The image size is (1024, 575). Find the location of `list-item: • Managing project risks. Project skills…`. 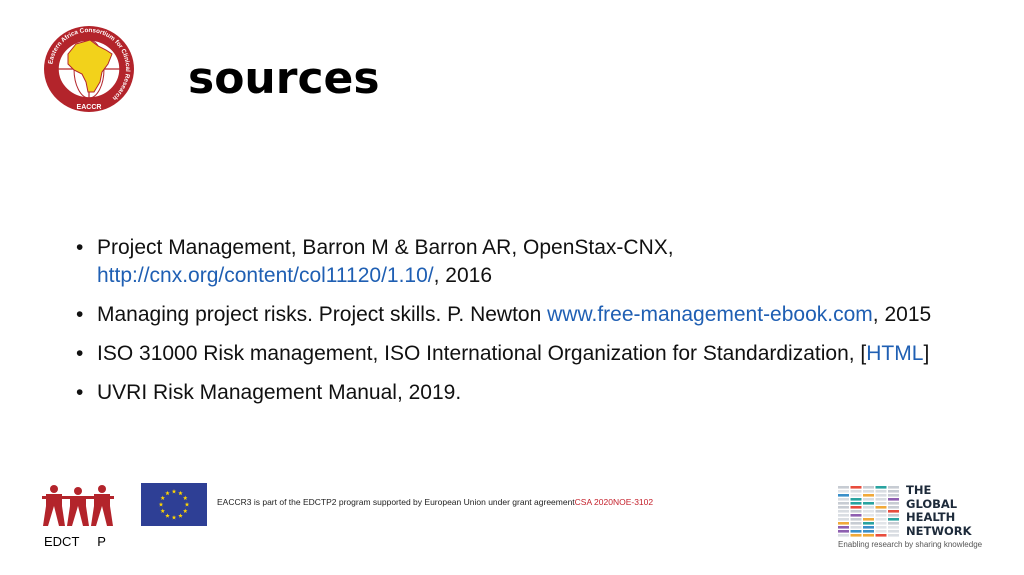

list-item: • Managing project risks. Project skills… is located at coordinates (526, 315).